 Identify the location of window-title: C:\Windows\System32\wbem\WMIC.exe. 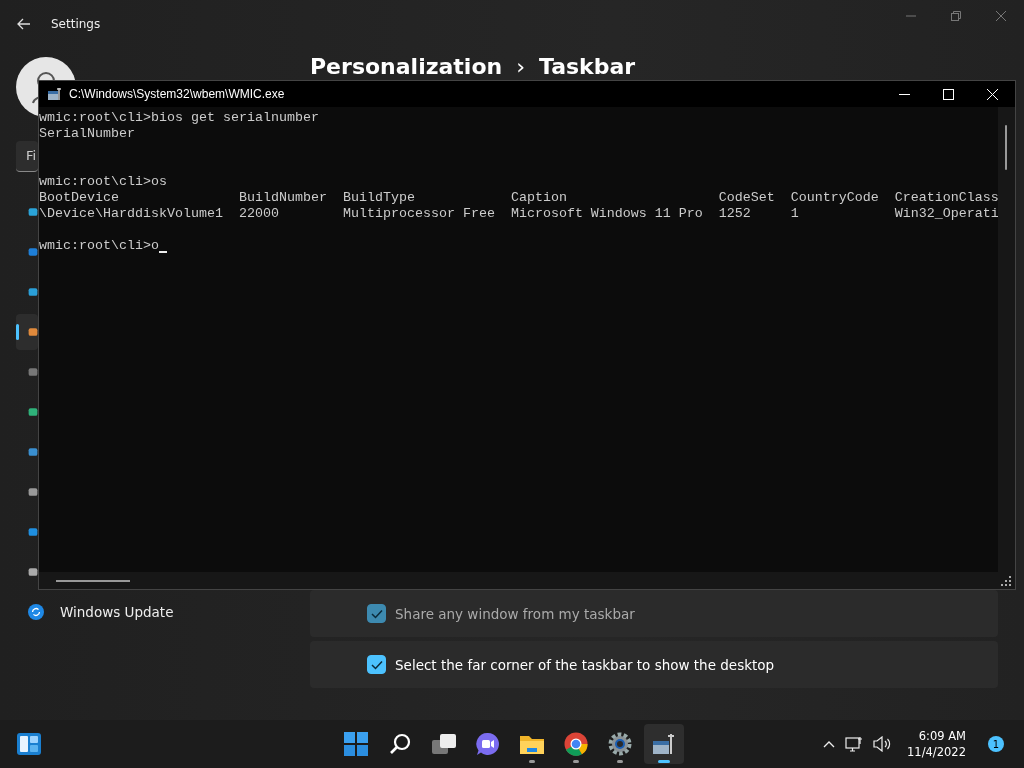
(177, 94).